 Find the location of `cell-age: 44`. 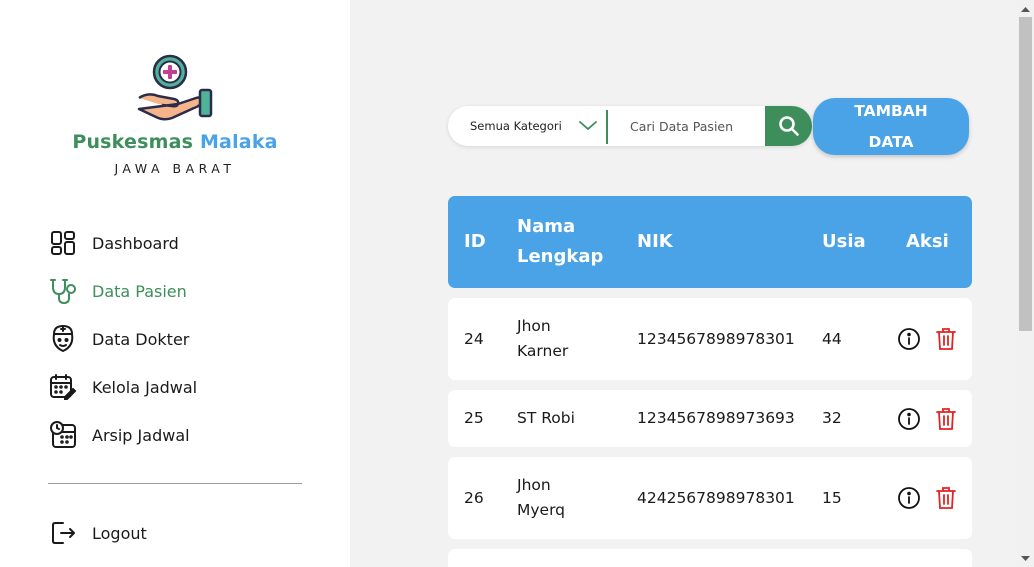

cell-age: 44 is located at coordinates (832, 338).